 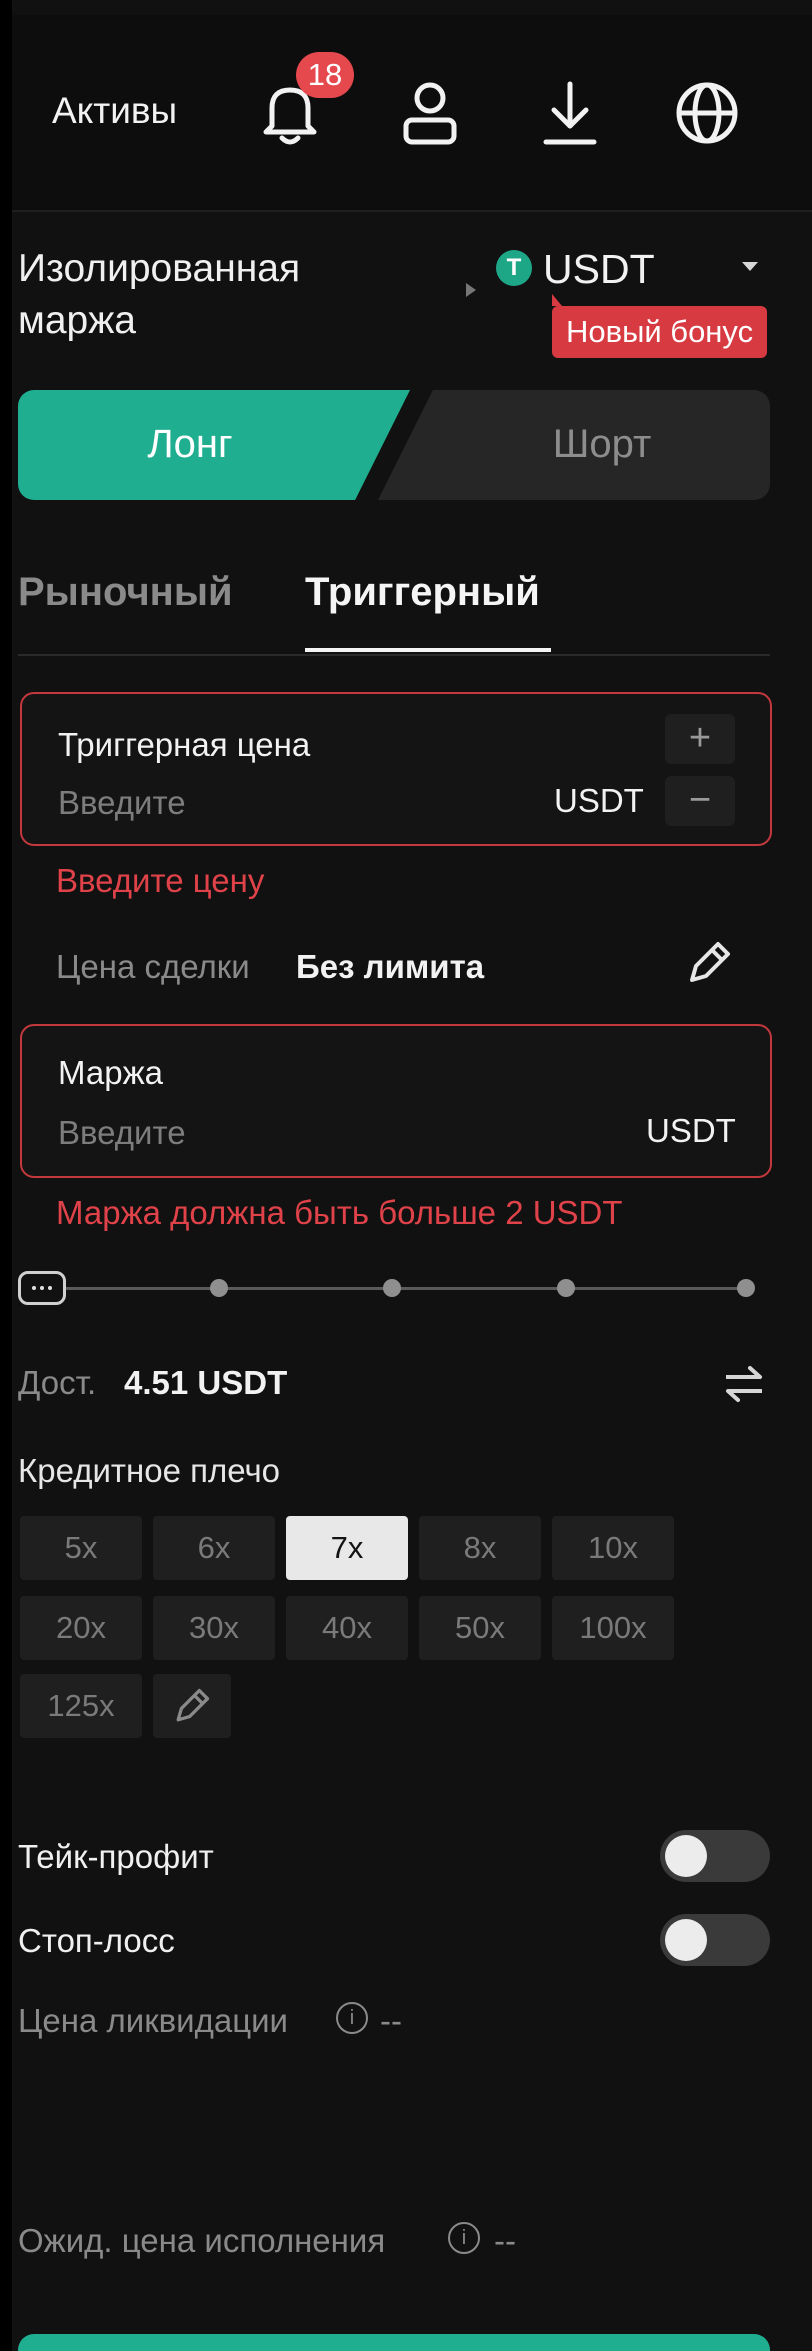 What do you see at coordinates (206, 1382) in the screenshot?
I see `available-value: 4.51 USDT` at bounding box center [206, 1382].